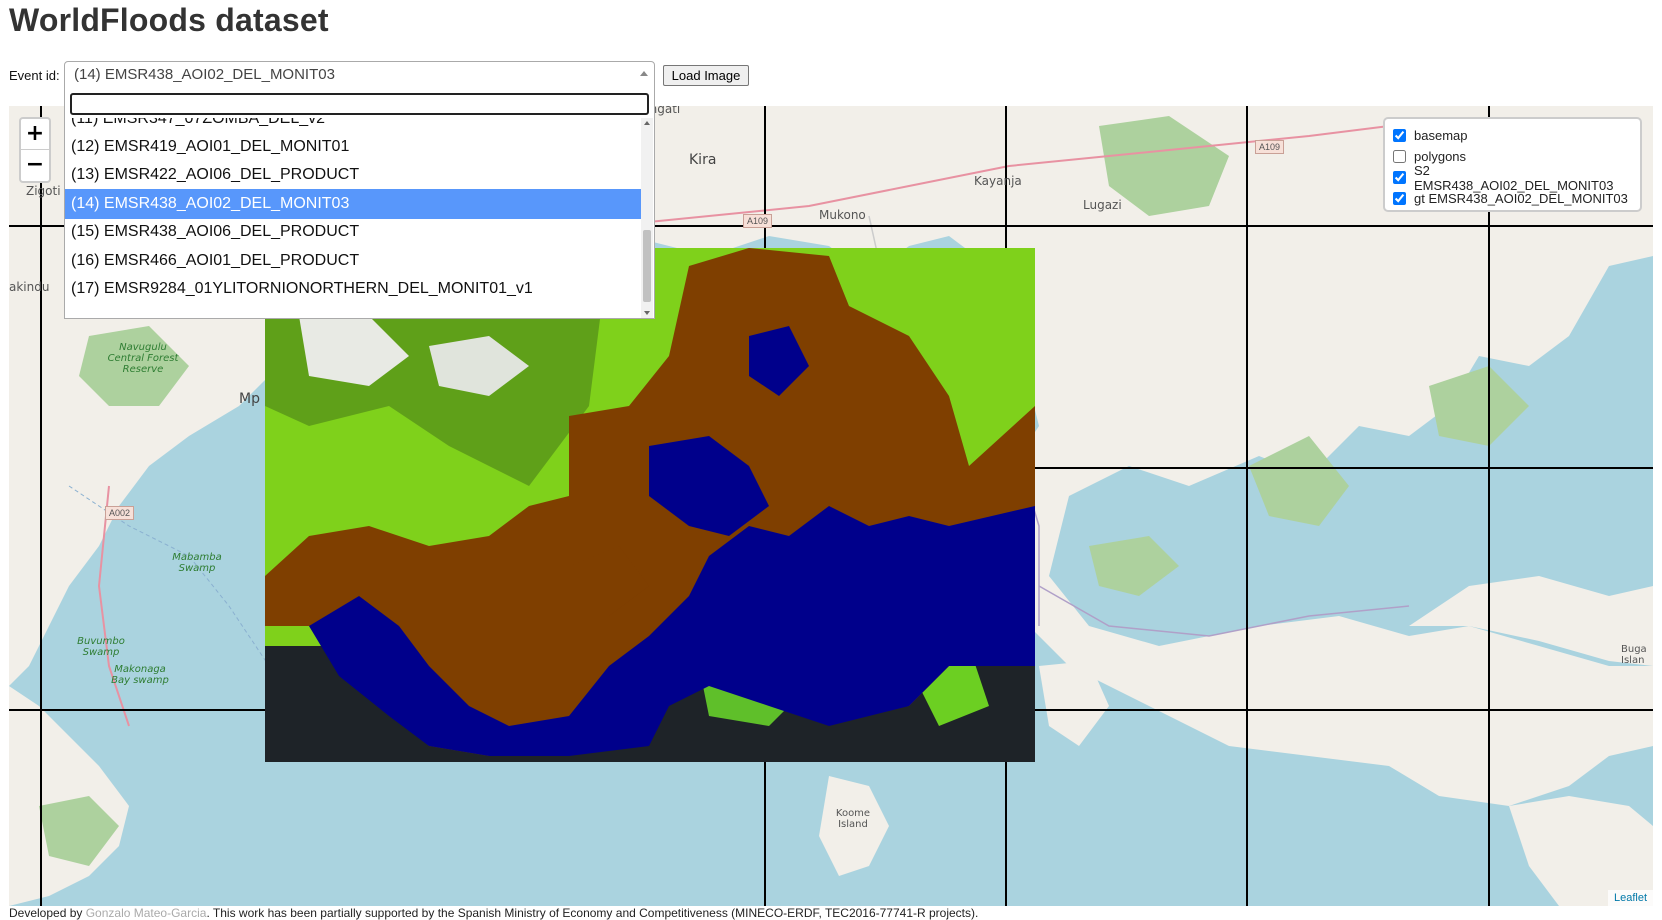 This screenshot has width=1662, height=920. I want to click on layer-basemap: basemap, so click(1512, 135).